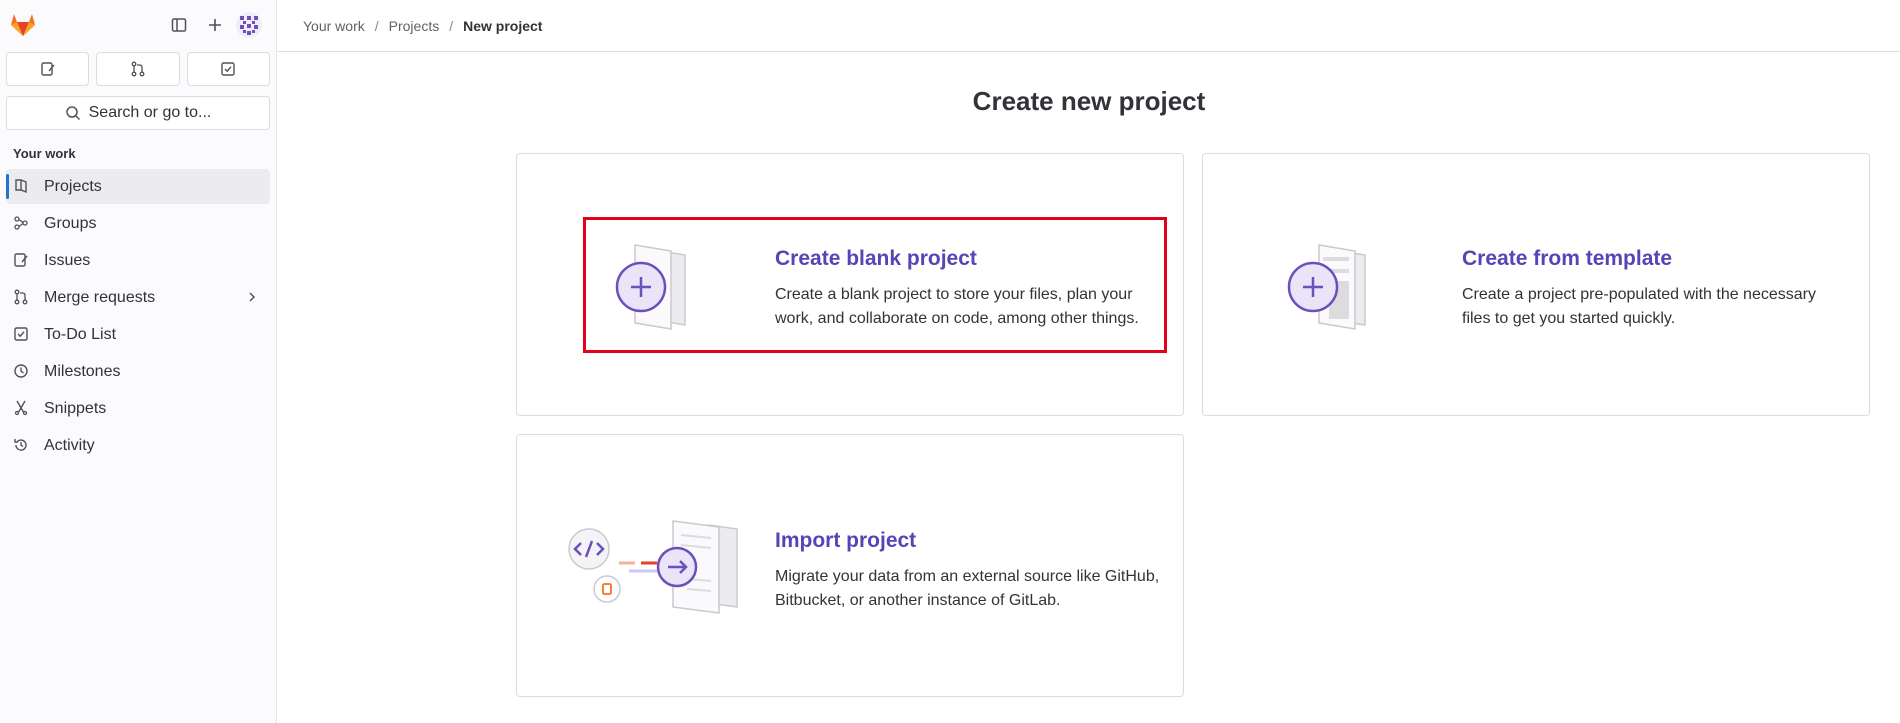 Image resolution: width=1900 pixels, height=723 pixels. I want to click on sidebar-item-label: To-Do List, so click(80, 334).